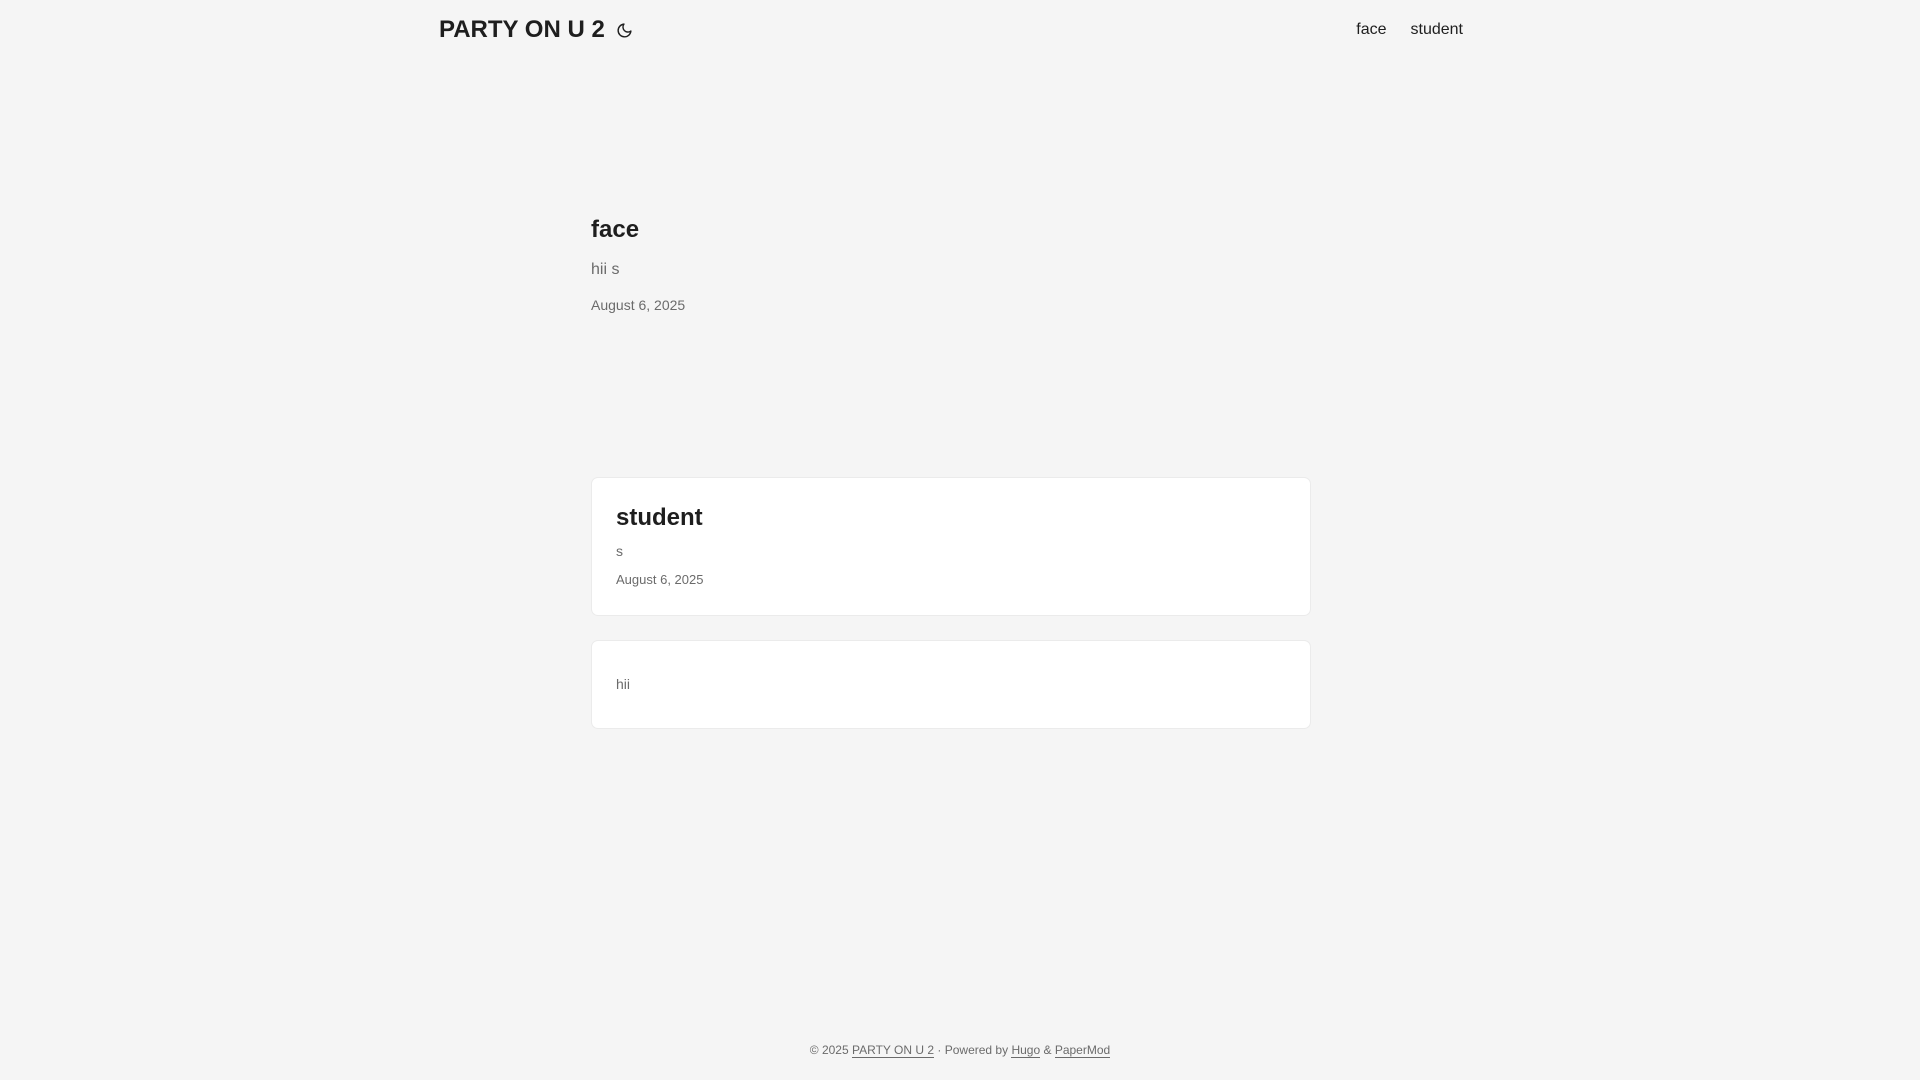 Image resolution: width=1920 pixels, height=1080 pixels. I want to click on first-entry: face hii s August 6, 2025, so click(951, 263).